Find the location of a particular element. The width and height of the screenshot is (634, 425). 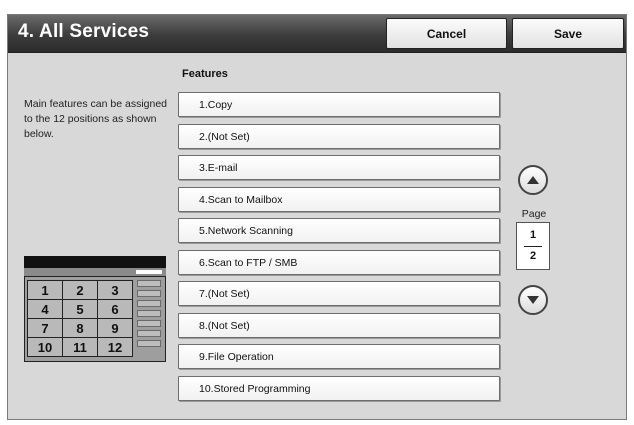

keypad-illustration: 1 2 3 4 5 6 7 8 9 10 11 12 is located at coordinates (95, 309).